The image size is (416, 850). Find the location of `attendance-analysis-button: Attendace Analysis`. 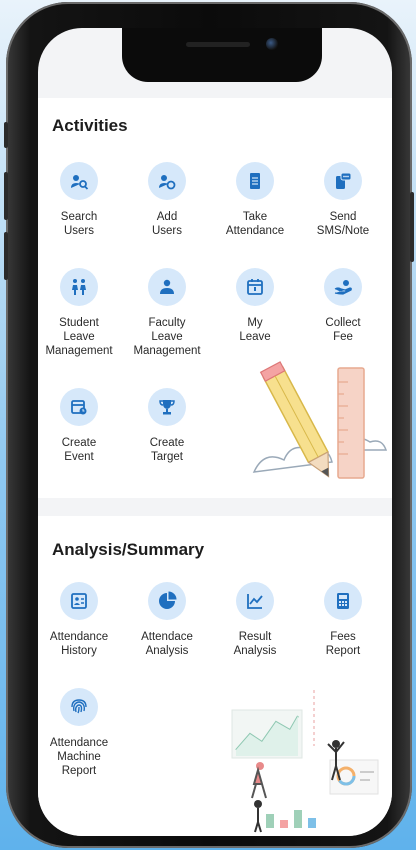

attendance-analysis-button: Attendace Analysis is located at coordinates (167, 620).